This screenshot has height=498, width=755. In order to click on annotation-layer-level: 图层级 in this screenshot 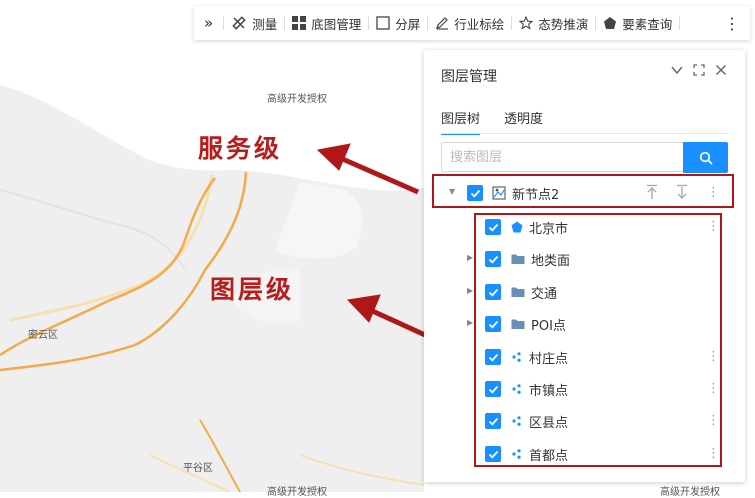, I will do `click(252, 289)`.